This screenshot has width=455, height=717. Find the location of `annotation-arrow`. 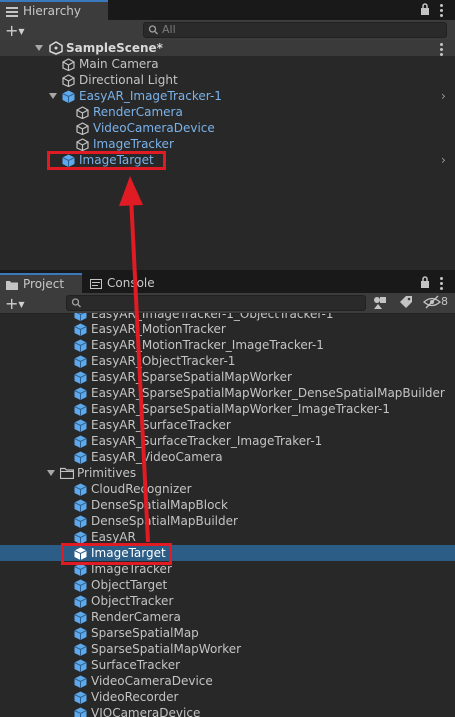

annotation-arrow is located at coordinates (134, 359).